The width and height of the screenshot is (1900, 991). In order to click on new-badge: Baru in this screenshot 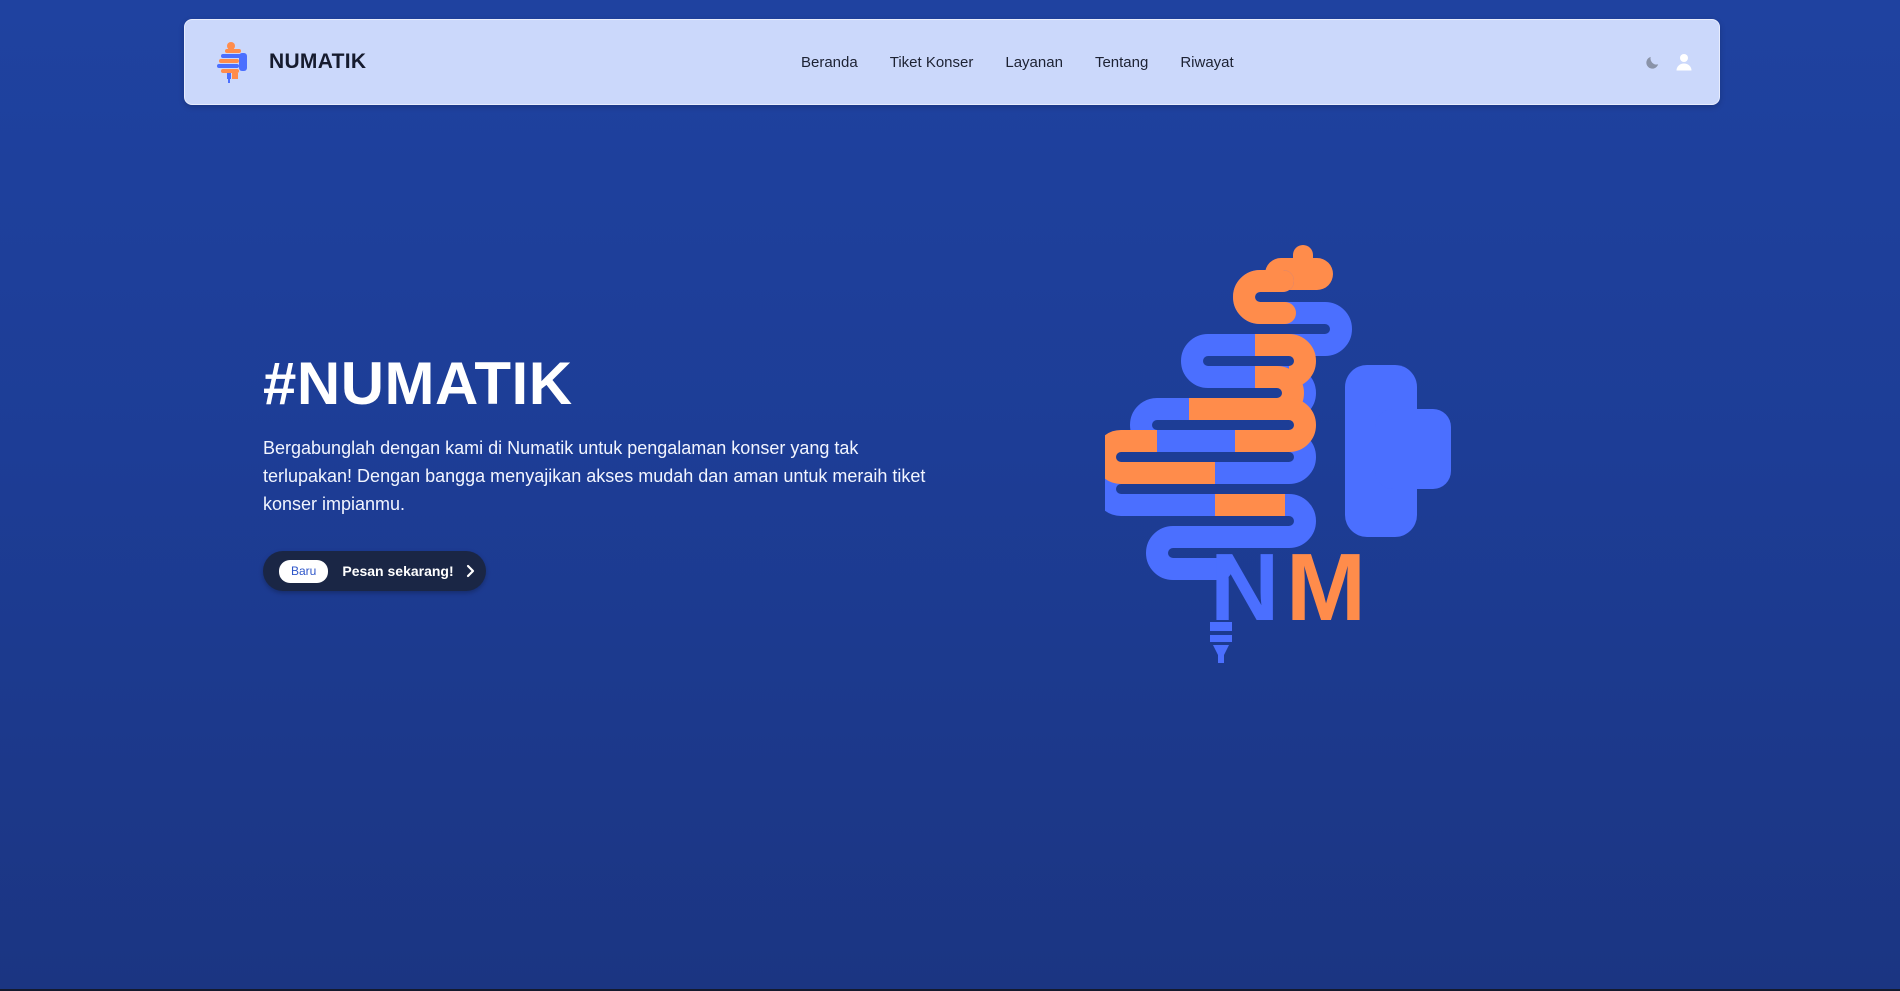, I will do `click(304, 571)`.